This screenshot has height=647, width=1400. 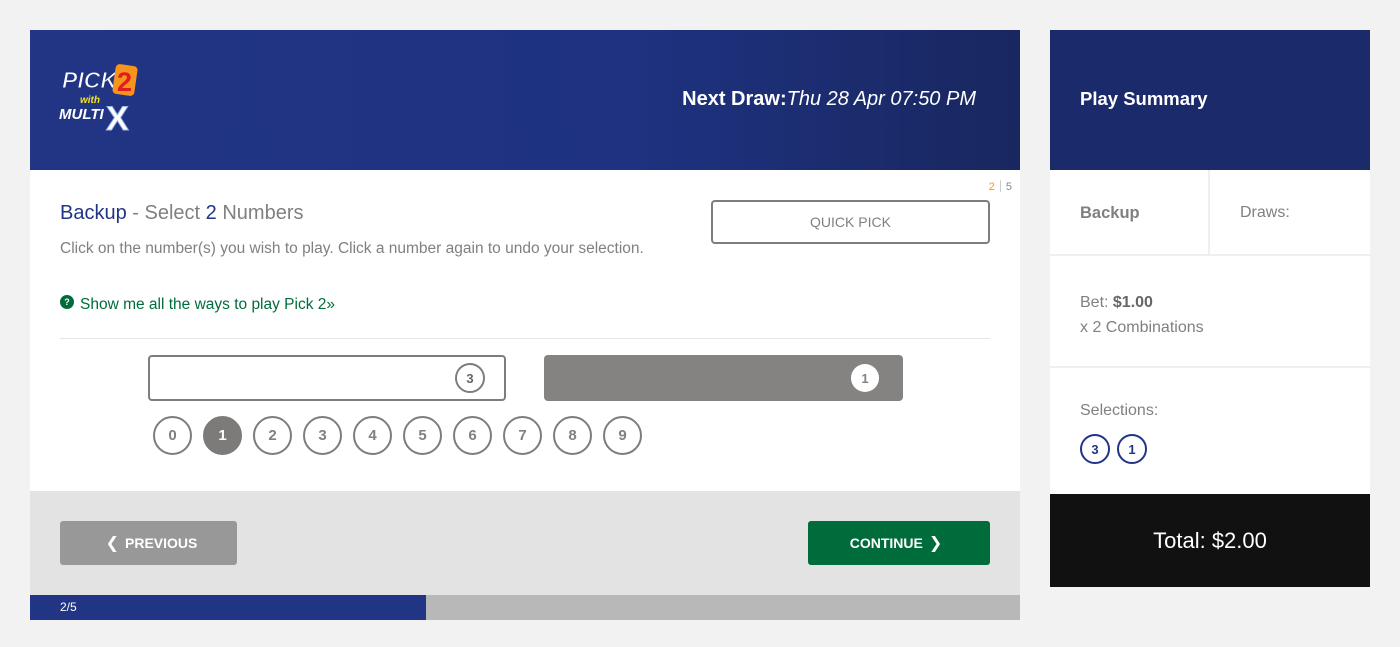 I want to click on title-dash: -, so click(x=135, y=213).